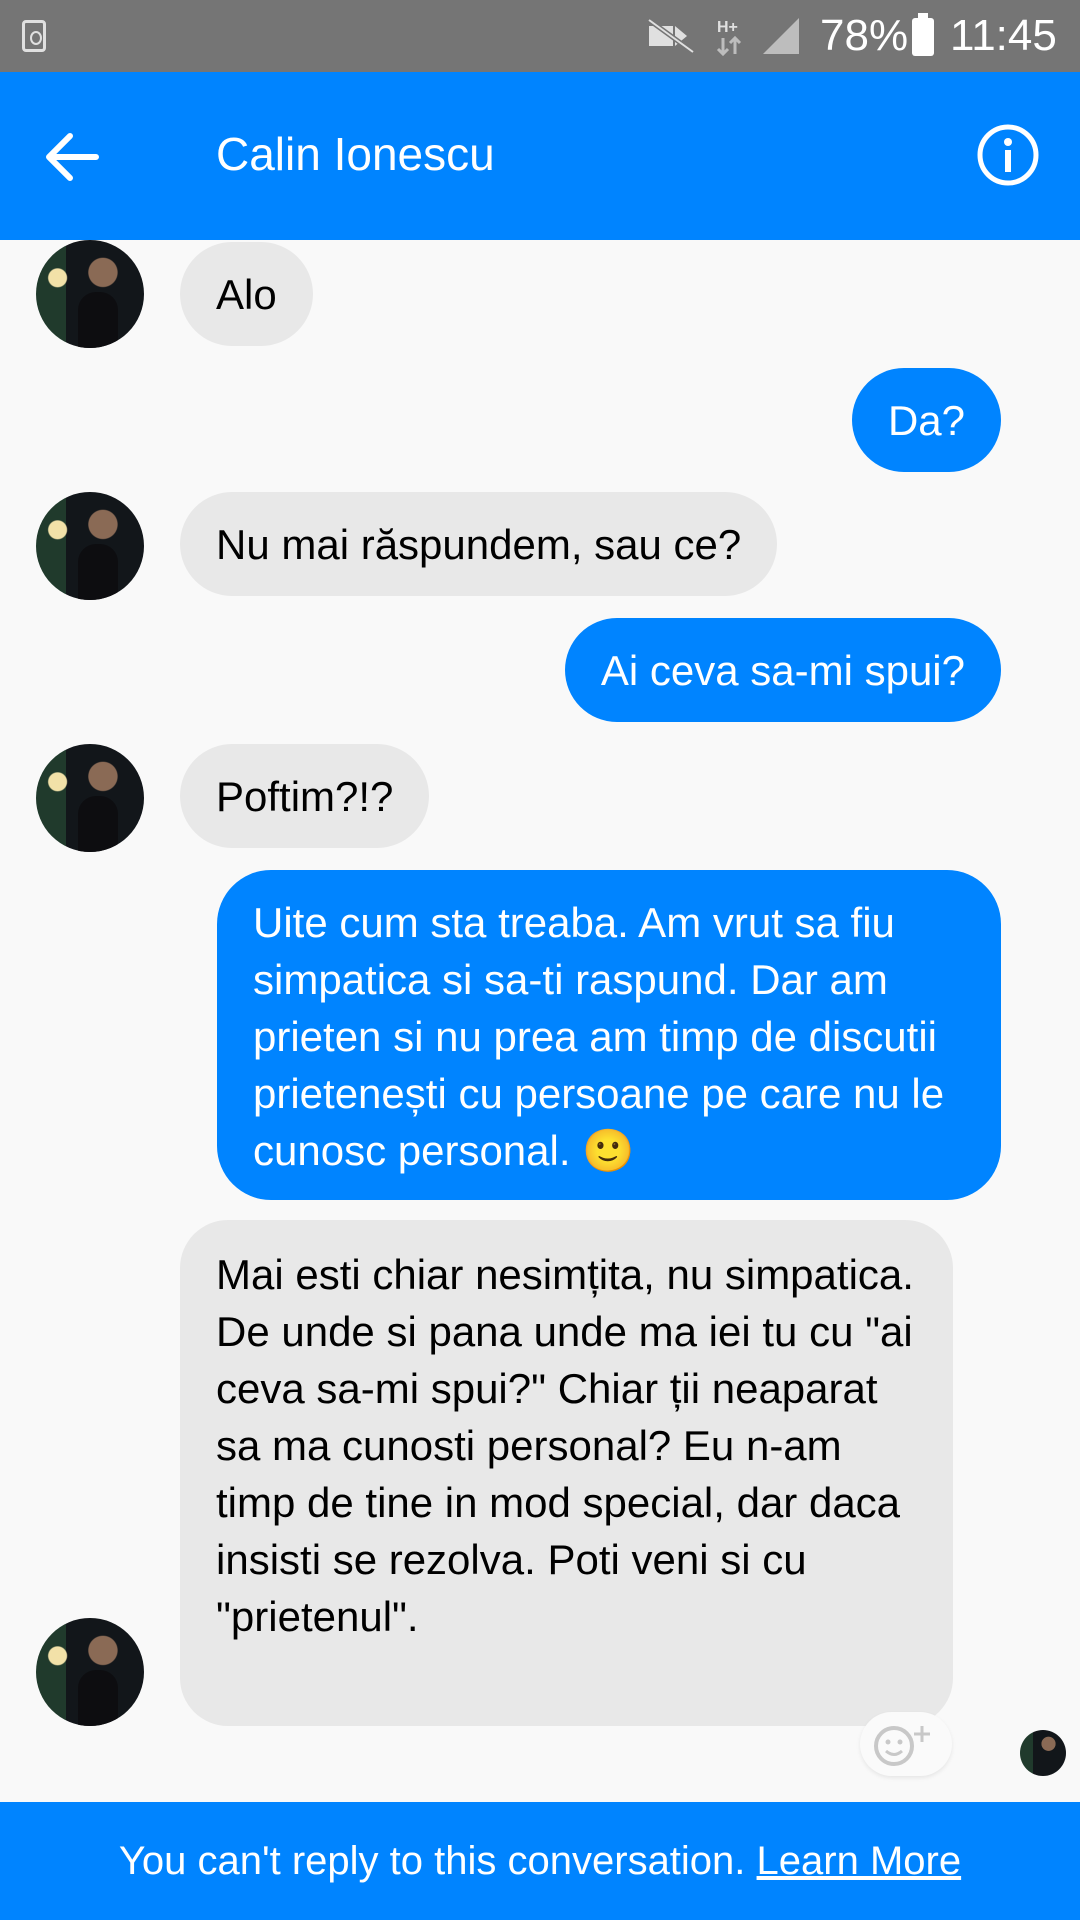  I want to click on signal-icon, so click(781, 36).